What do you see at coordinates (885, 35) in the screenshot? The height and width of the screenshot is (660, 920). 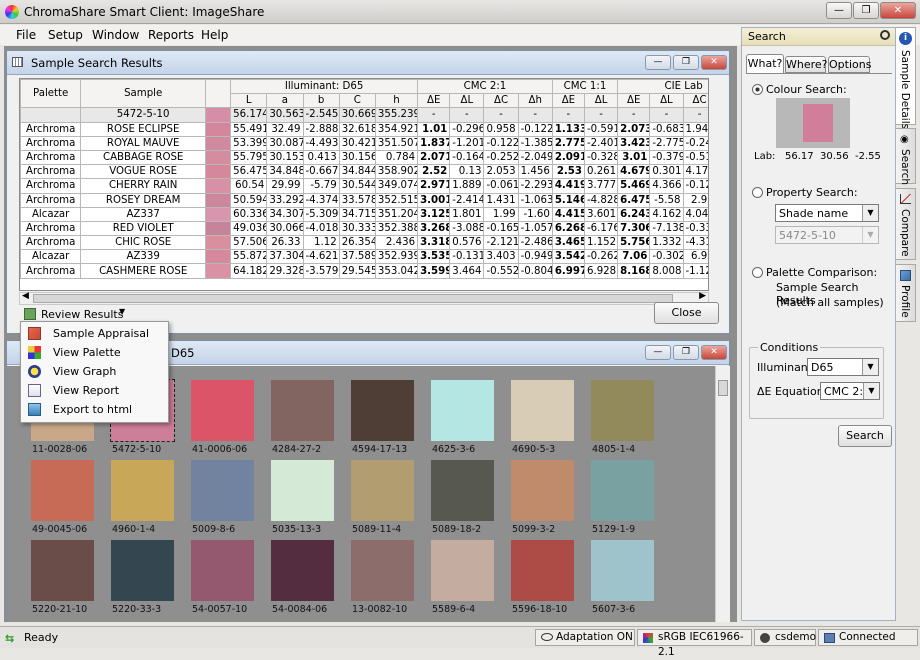 I see `pin-icon` at bounding box center [885, 35].